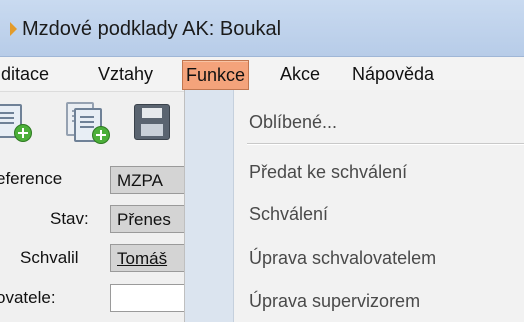 This screenshot has width=524, height=322. I want to click on menu-item-schvaleni: Schválení, so click(288, 214).